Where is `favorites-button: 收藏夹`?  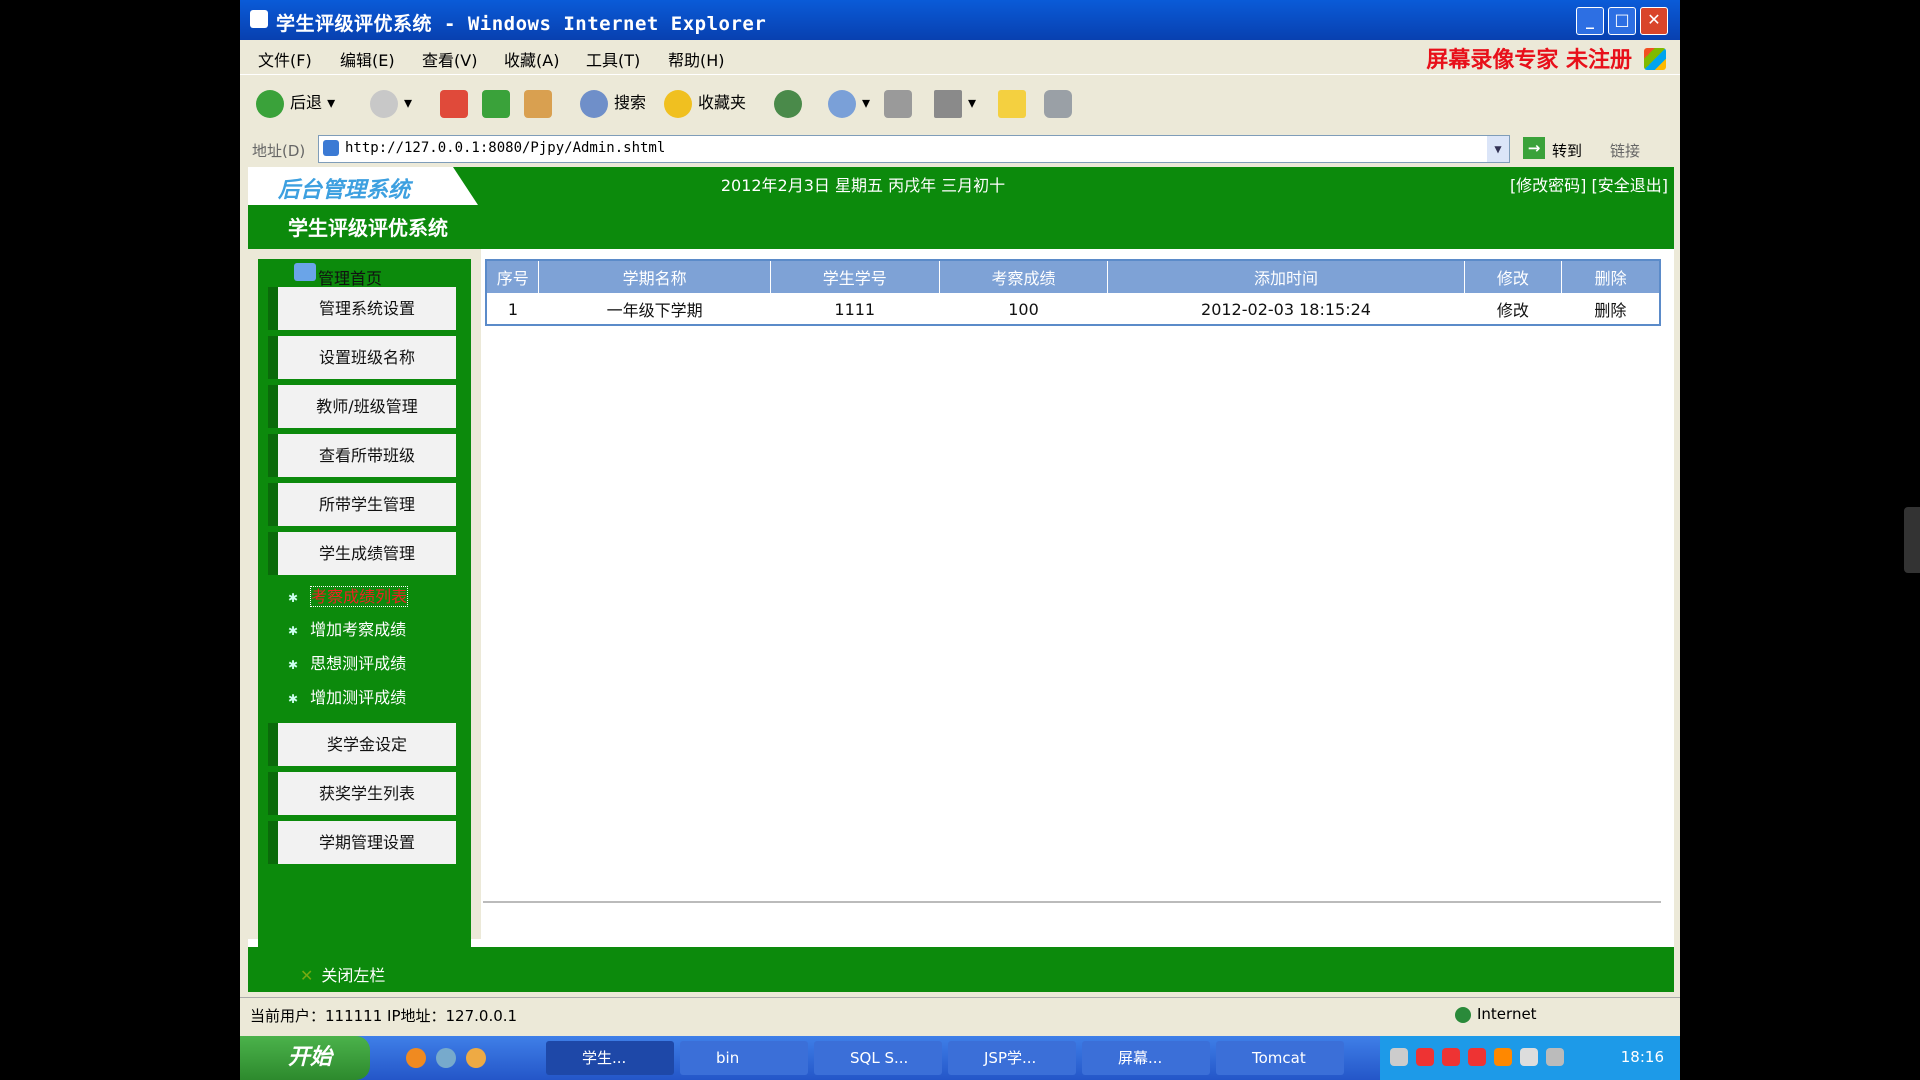
favorites-button: 收藏夹 is located at coordinates (705, 103).